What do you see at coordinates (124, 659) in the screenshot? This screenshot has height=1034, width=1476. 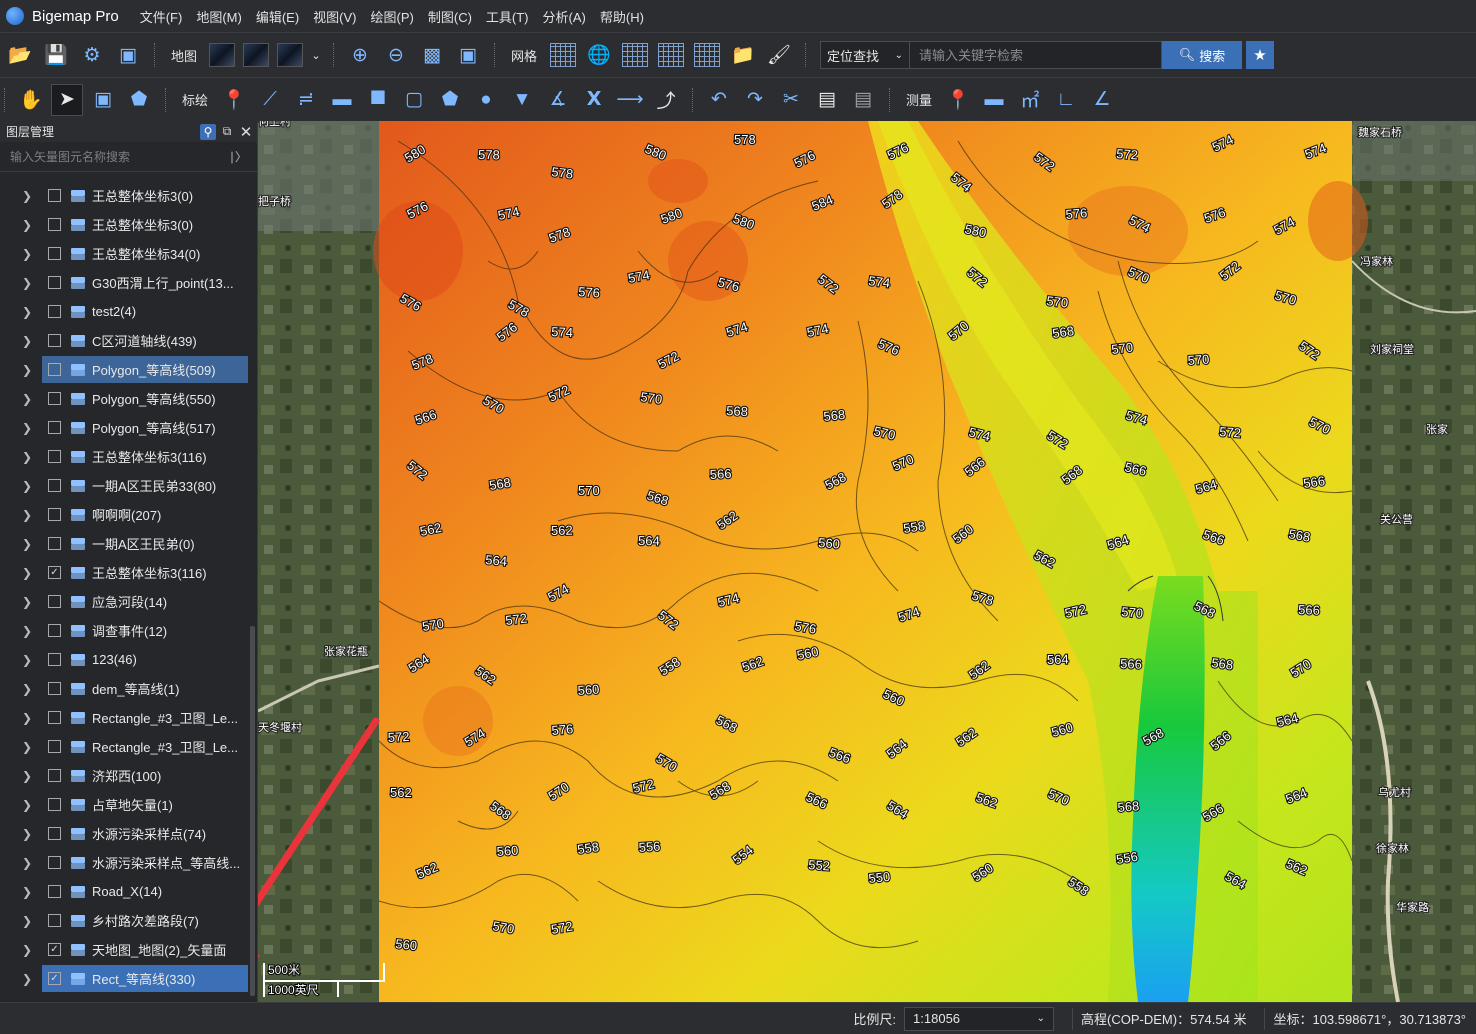 I see `layer-row: ❯ 123(46)` at bounding box center [124, 659].